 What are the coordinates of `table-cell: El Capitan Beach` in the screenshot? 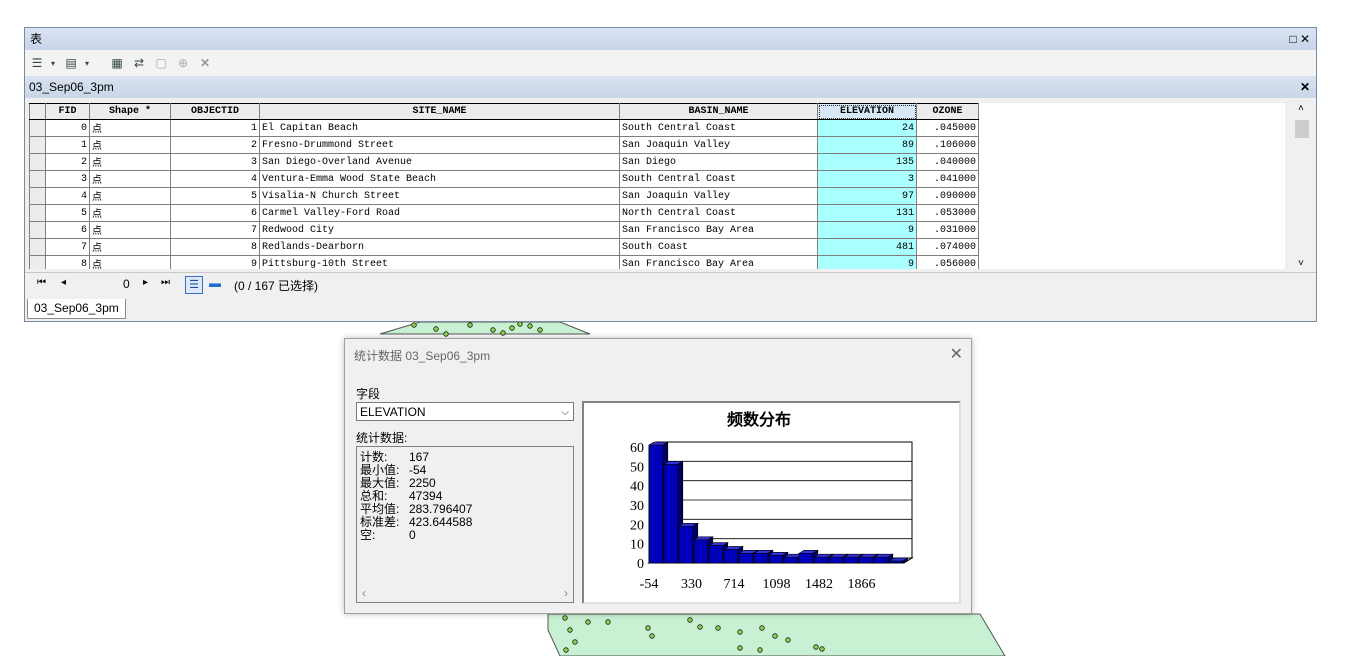 It's located at (439, 128).